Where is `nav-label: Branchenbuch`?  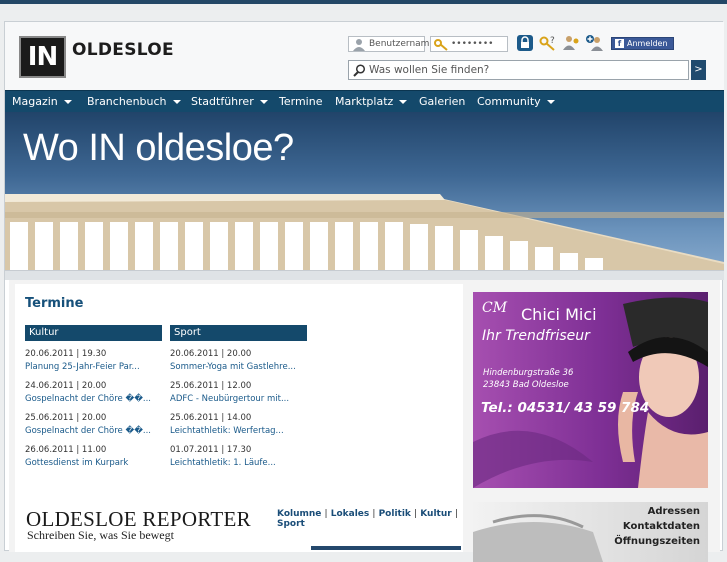
nav-label: Branchenbuch is located at coordinates (127, 101).